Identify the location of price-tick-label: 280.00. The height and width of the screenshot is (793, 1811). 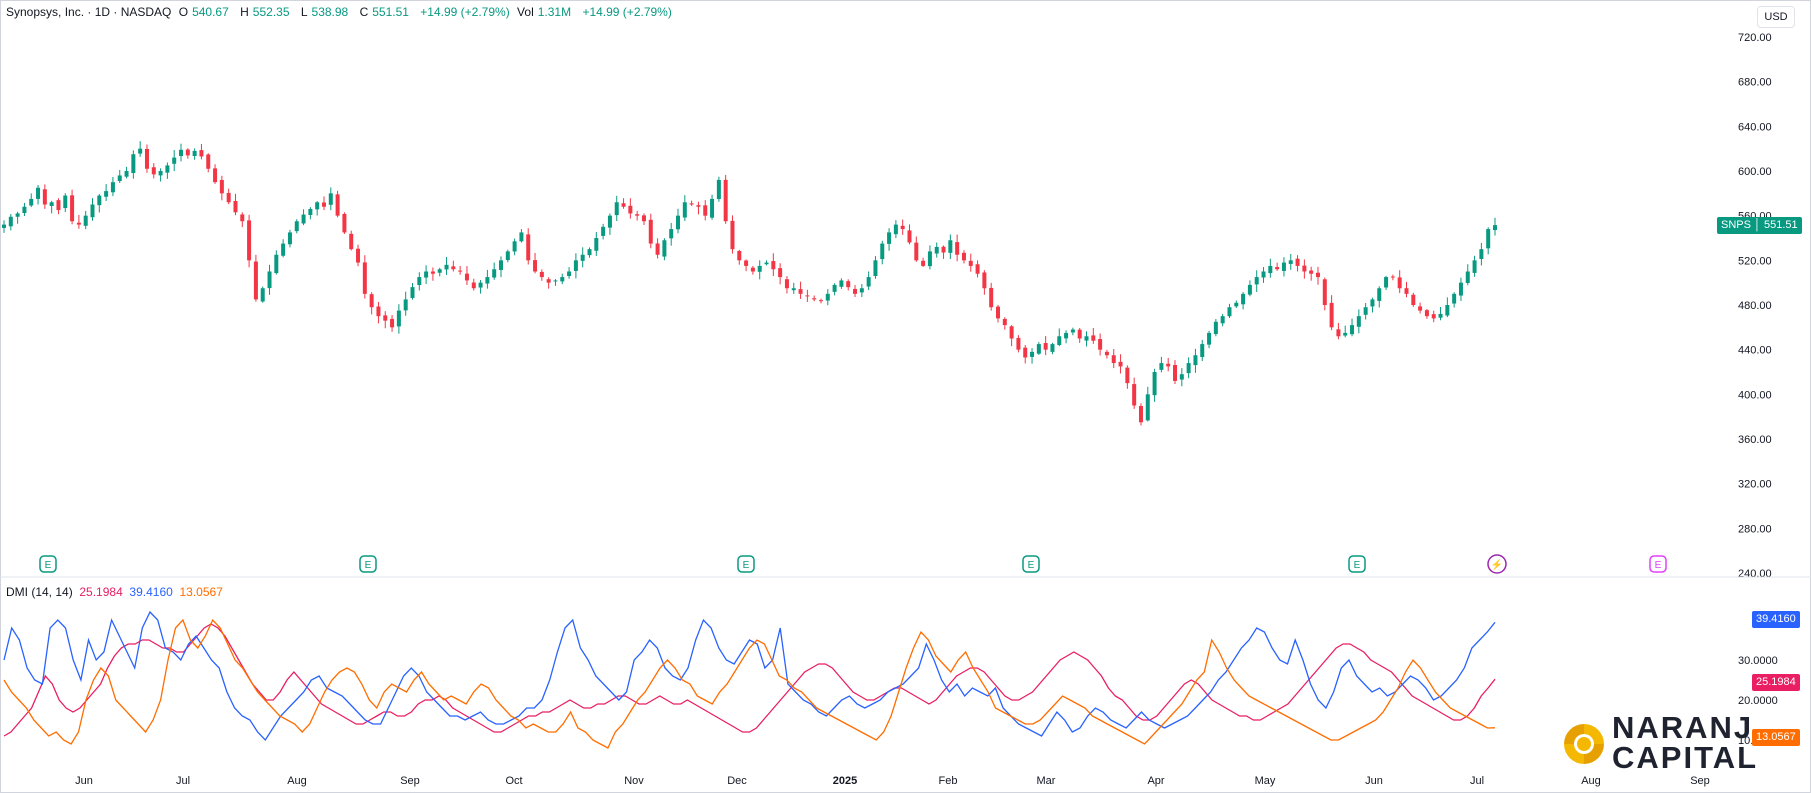
(1755, 529).